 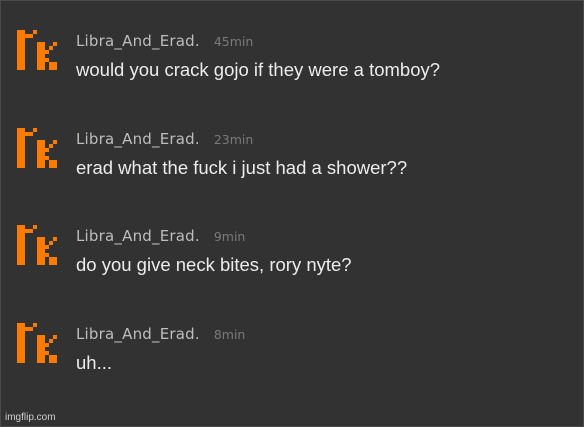 What do you see at coordinates (242, 167) in the screenshot?
I see `comment-text: erad what the fuck i just had a shower??` at bounding box center [242, 167].